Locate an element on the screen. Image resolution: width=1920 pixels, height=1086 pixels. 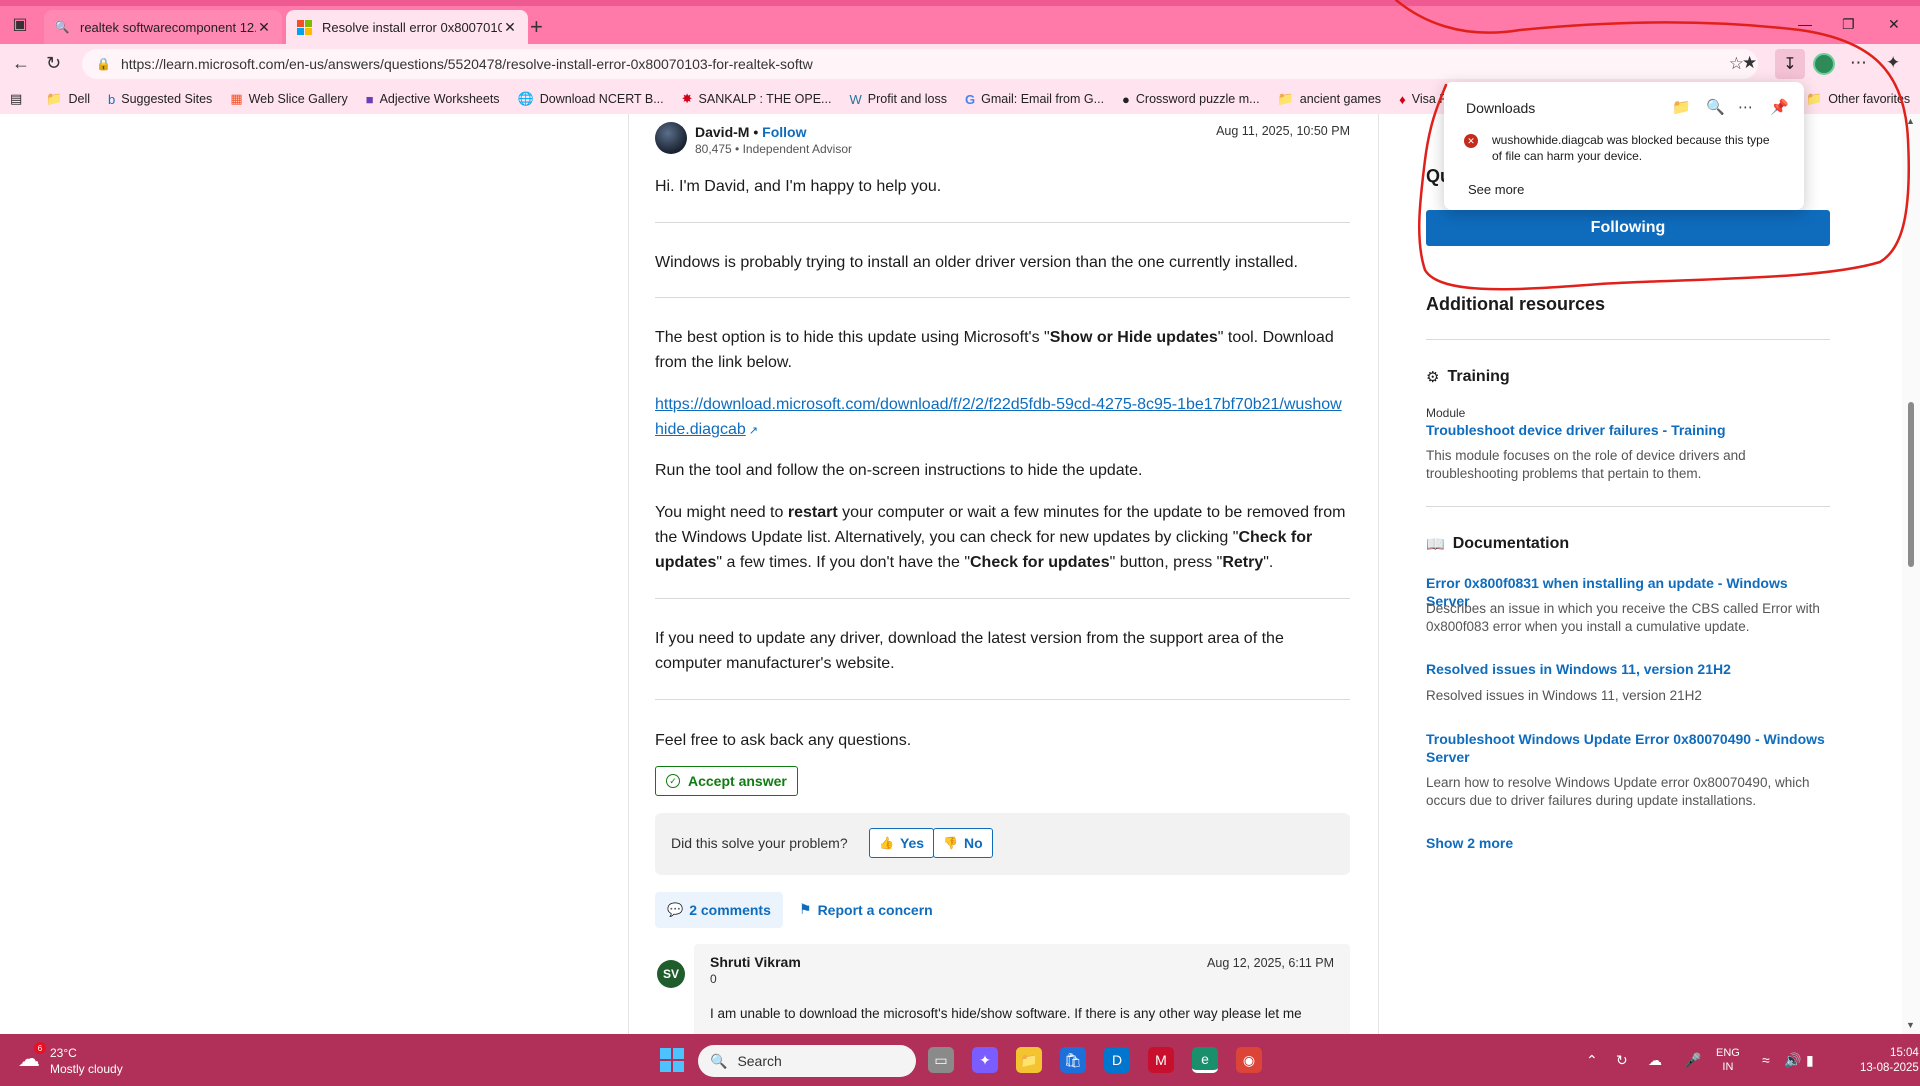
volume-icon: 🔊 is located at coordinates (1792, 1060).